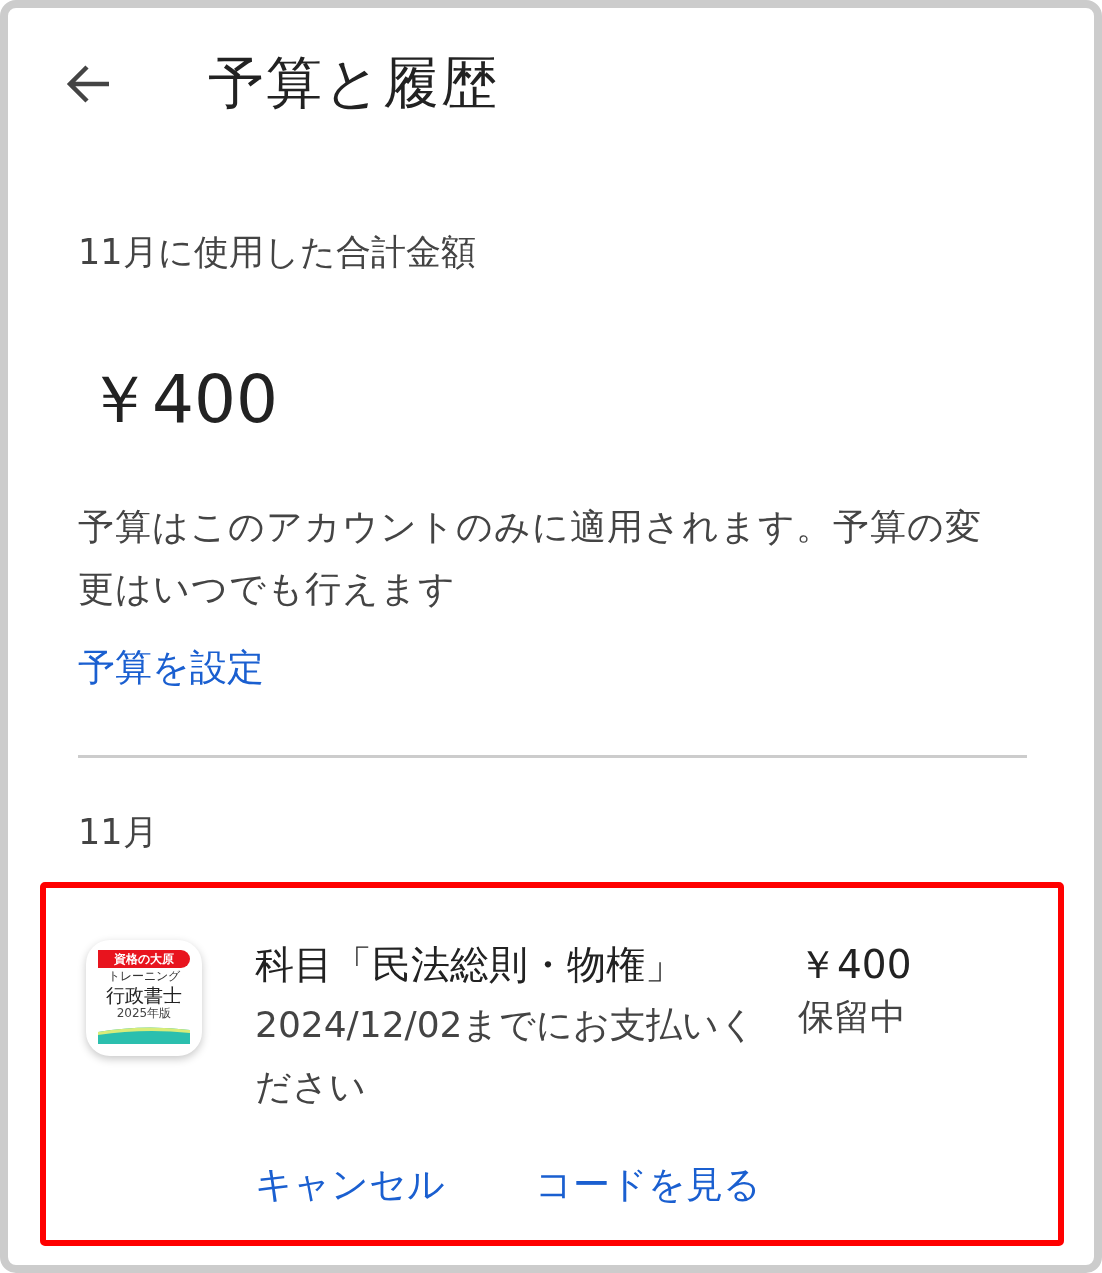 This screenshot has height=1273, width=1102. What do you see at coordinates (648, 1185) in the screenshot?
I see `action-link: コードを見る` at bounding box center [648, 1185].